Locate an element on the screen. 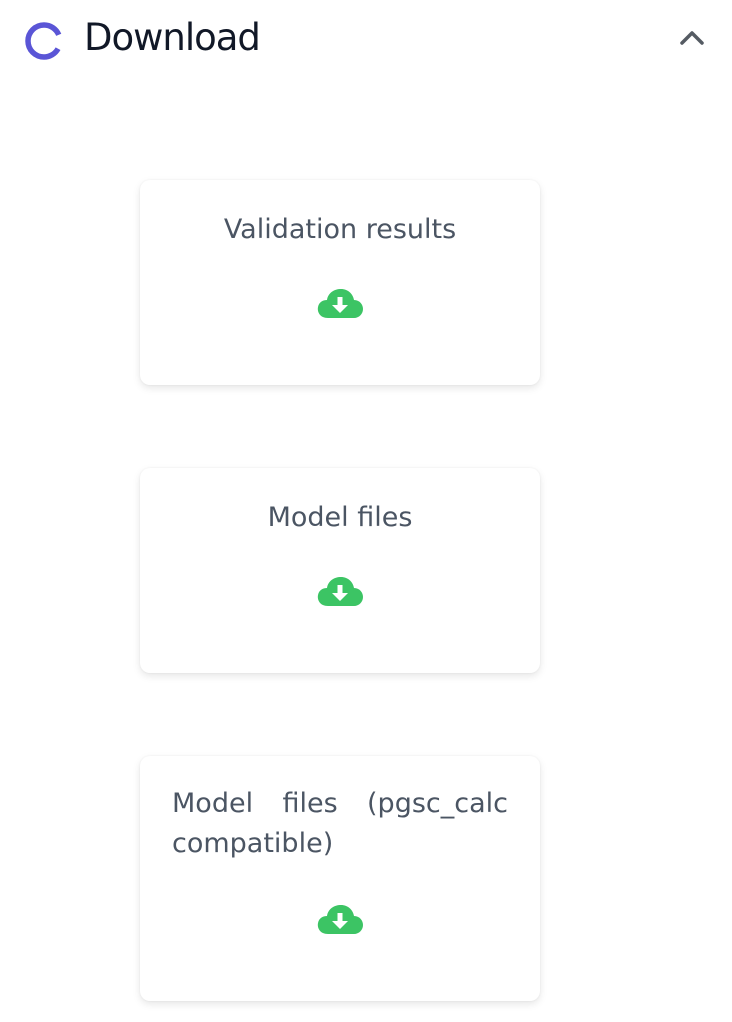 The width and height of the screenshot is (732, 1022). download-card-model-files-pgsc-calc: Model files (pgsc_calc compatible) is located at coordinates (340, 878).